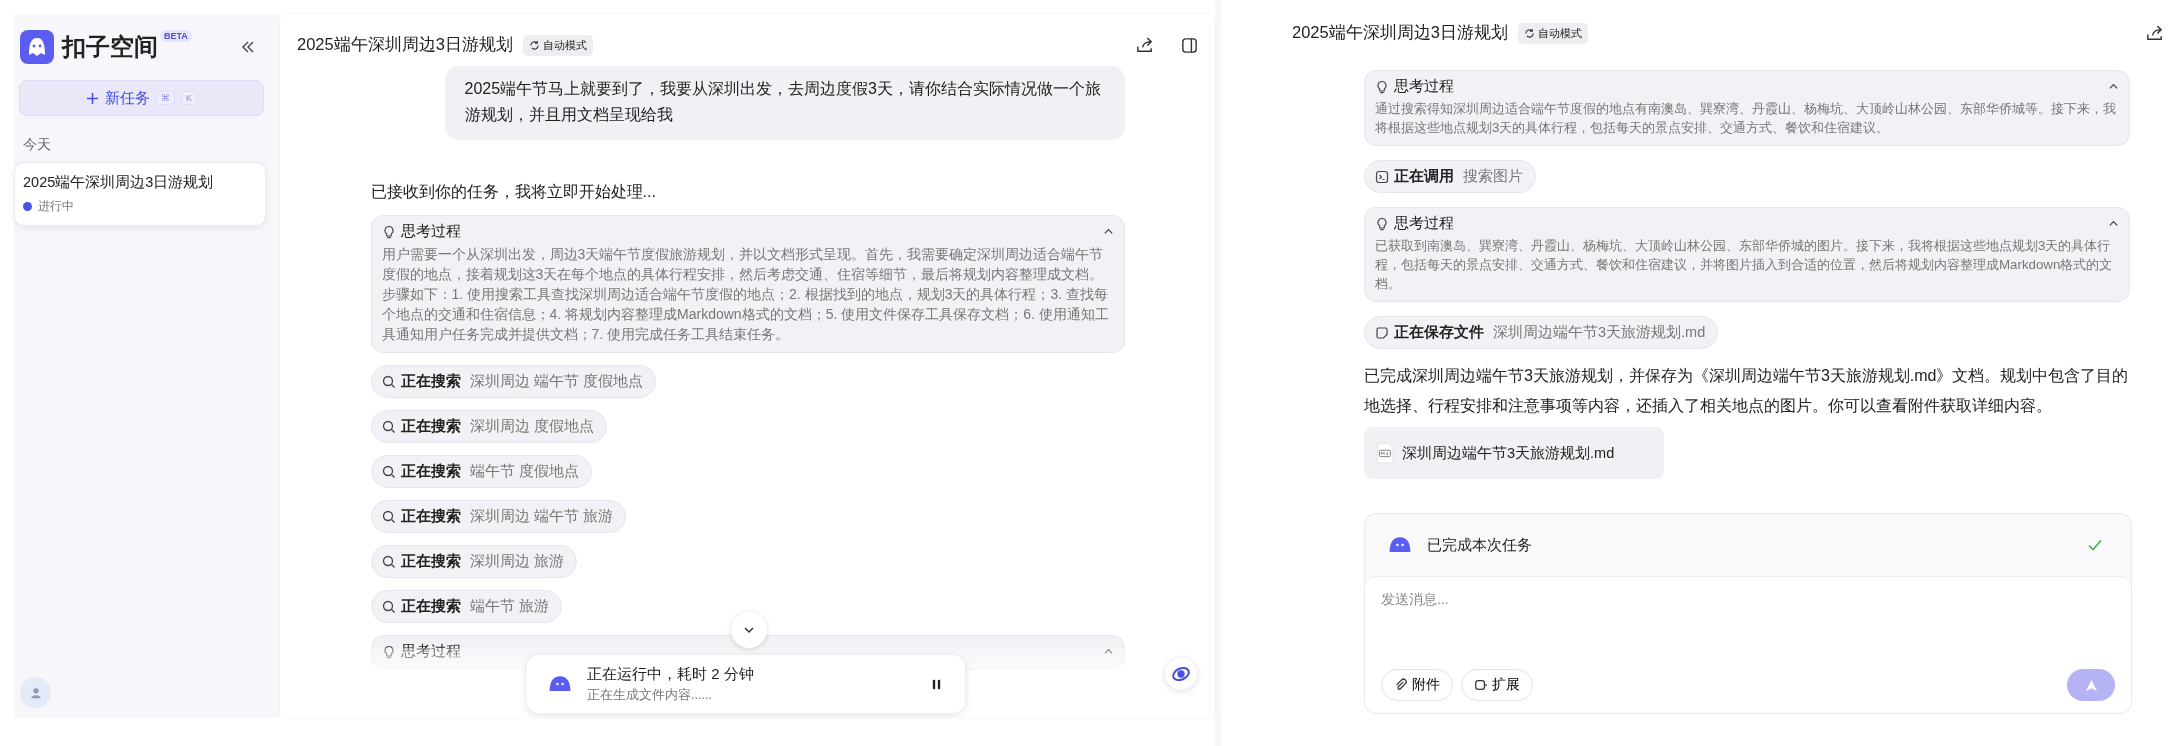 The width and height of the screenshot is (2184, 746). Describe the element at coordinates (1746, 118) in the screenshot. I see `thinking-text: 通过搜索得知深圳周边适合端午节度假的地点有南澳岛、巽寮湾、丹霞山、杨梅坑、大顶岭山林公园、东部华侨城等。接下来，我将根据这些地点规划3天的具体行程，包括每天的景点安排、交通方式、餐饮和住宿建议。` at that location.